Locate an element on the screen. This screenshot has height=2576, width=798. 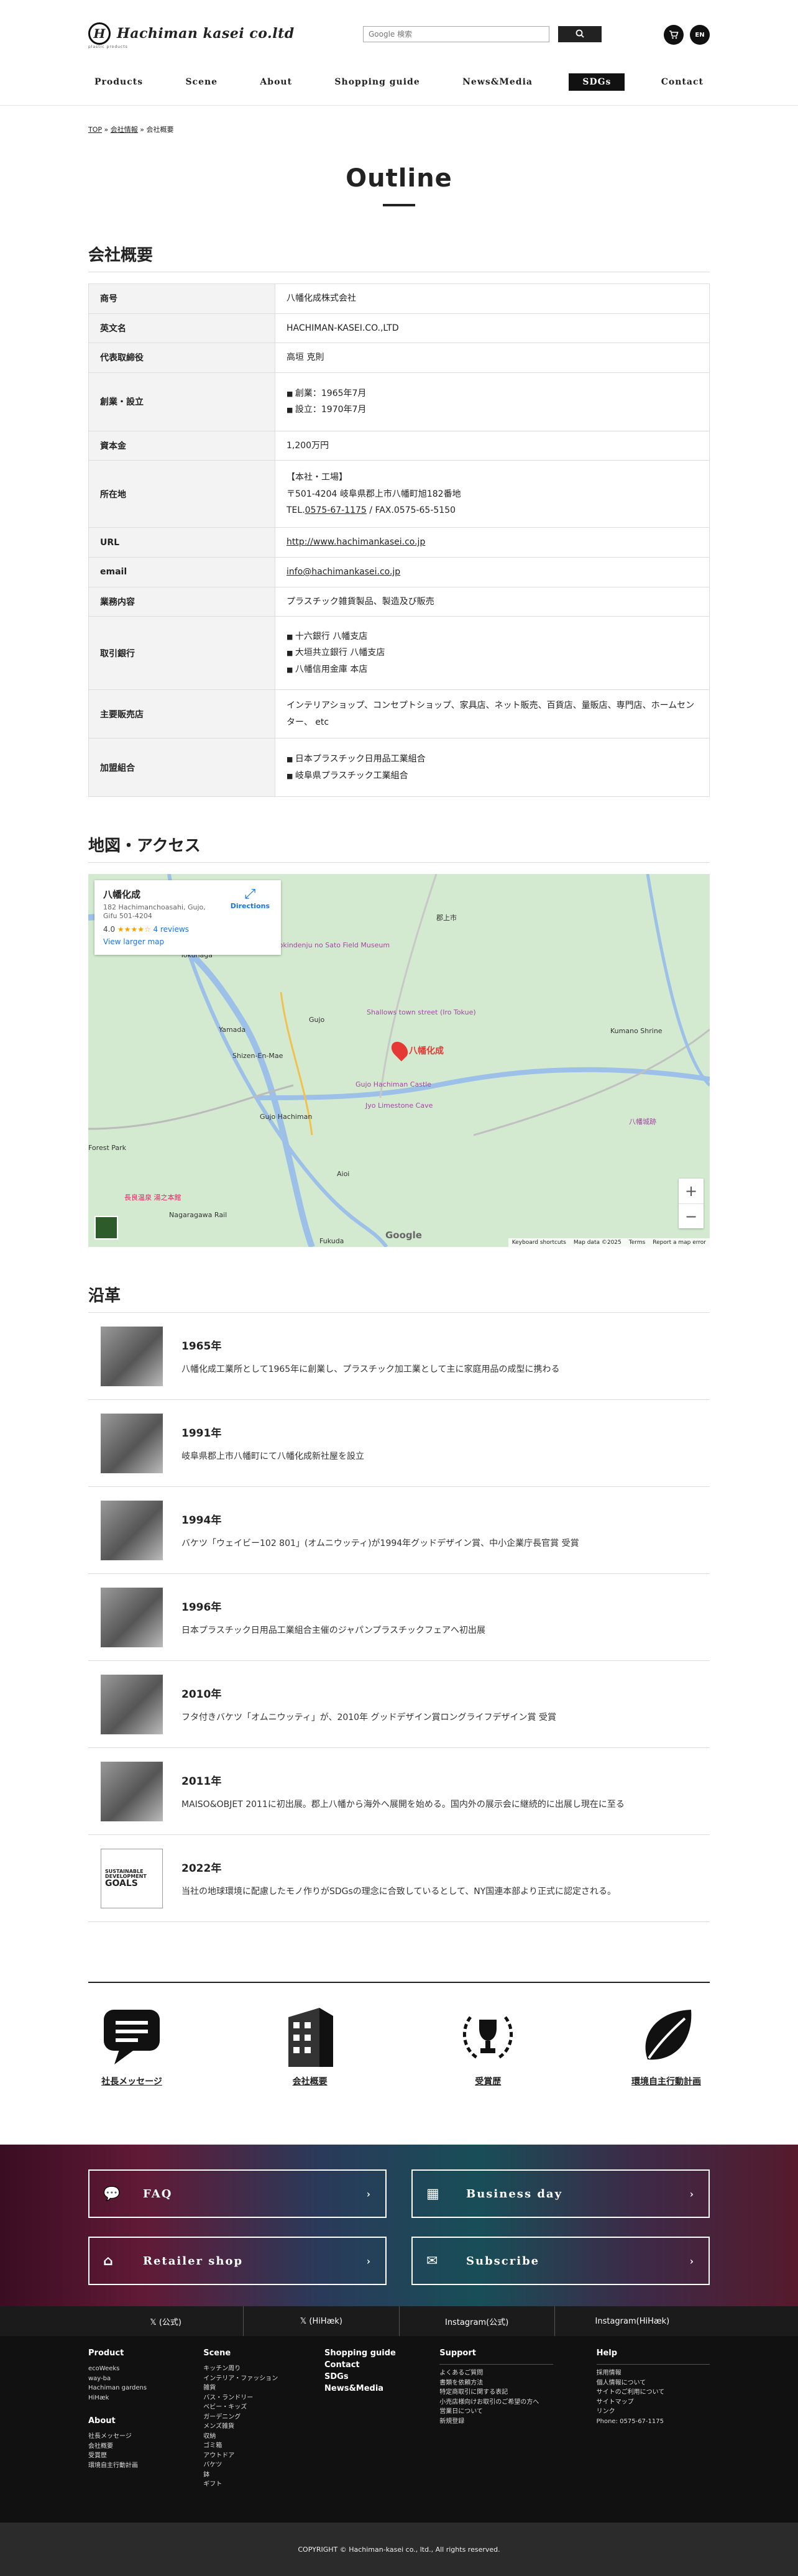
breadcrumb-top: TOP is located at coordinates (95, 130).